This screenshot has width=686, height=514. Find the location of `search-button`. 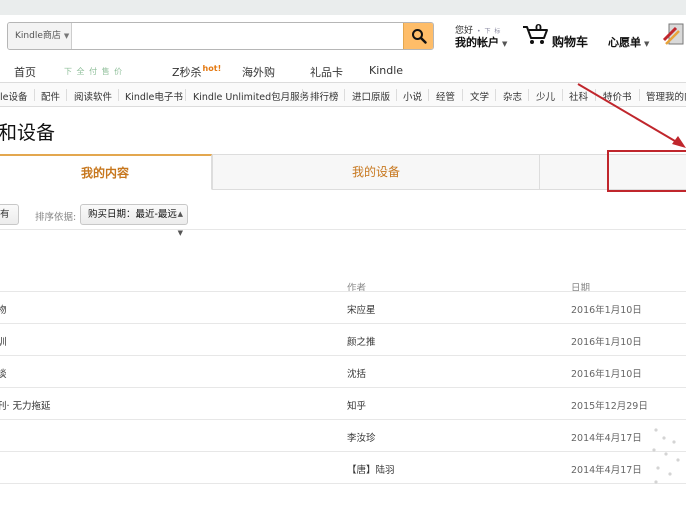

search-button is located at coordinates (418, 36).